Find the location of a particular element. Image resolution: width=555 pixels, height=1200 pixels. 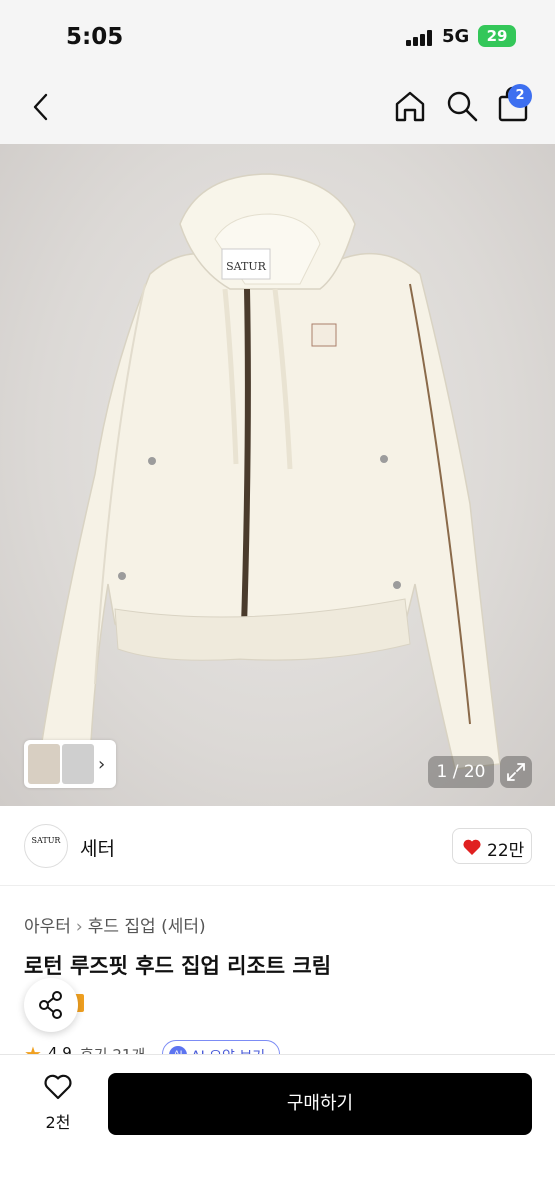

image-counter: 1 / 20 is located at coordinates (461, 772).